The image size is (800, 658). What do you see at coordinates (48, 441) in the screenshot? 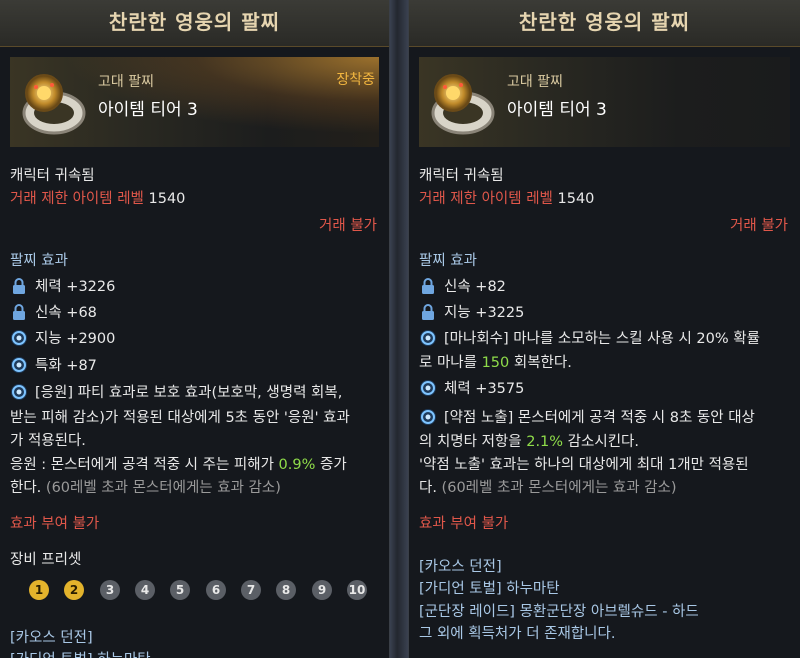
I see `special-effect-line: 가 적용된다.` at bounding box center [48, 441].